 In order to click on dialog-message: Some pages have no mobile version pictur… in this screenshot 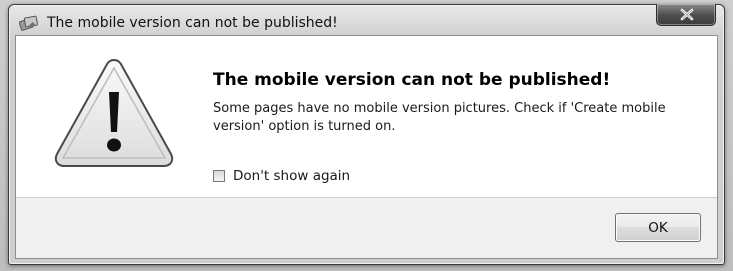, I will do `click(439, 117)`.